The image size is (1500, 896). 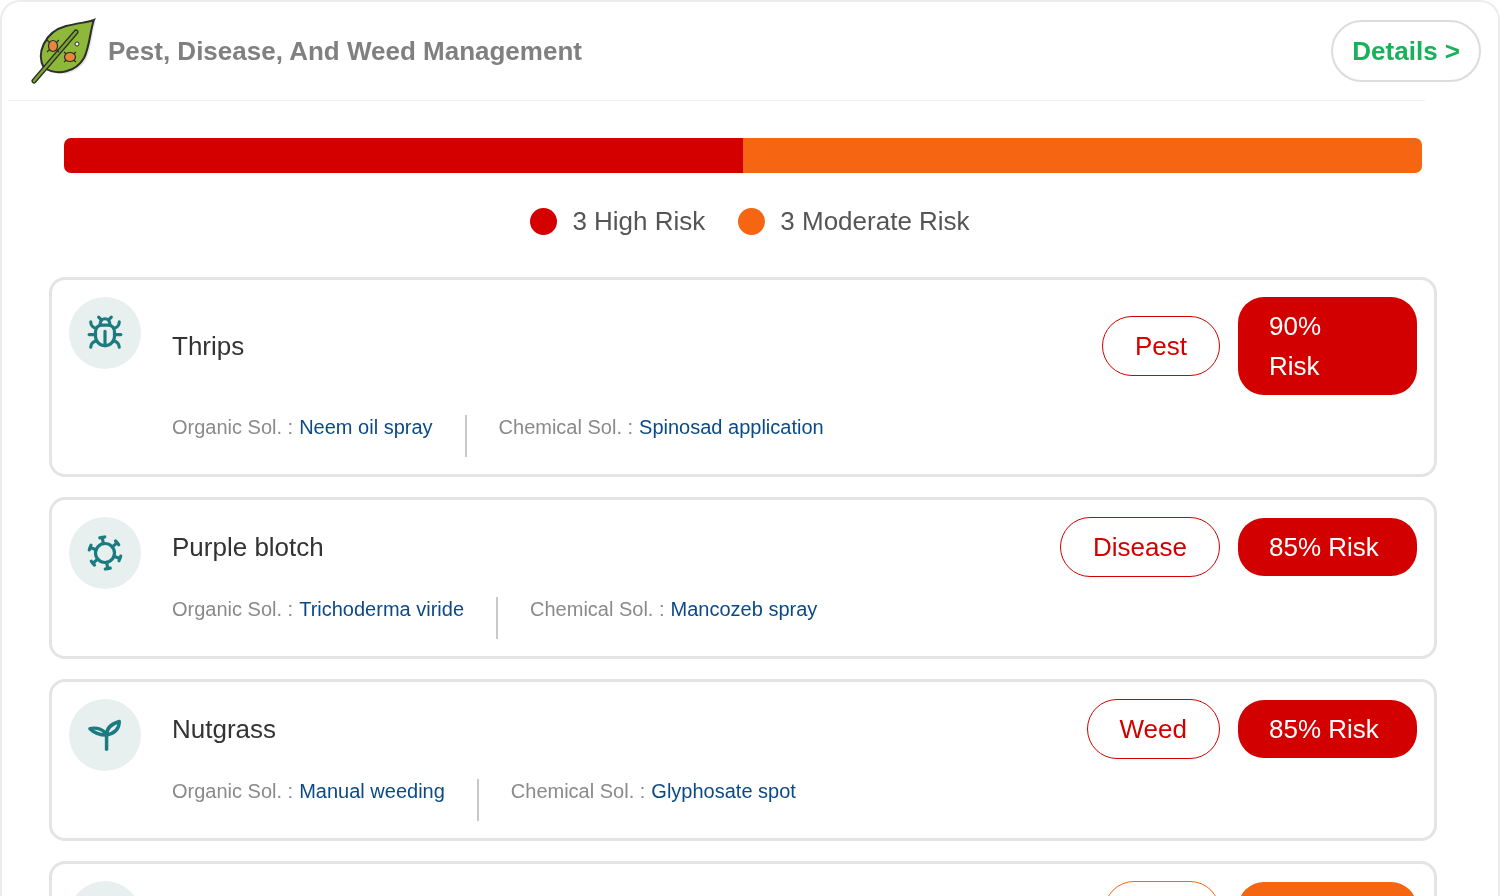 I want to click on issue-name: Nutgrass, so click(x=224, y=729).